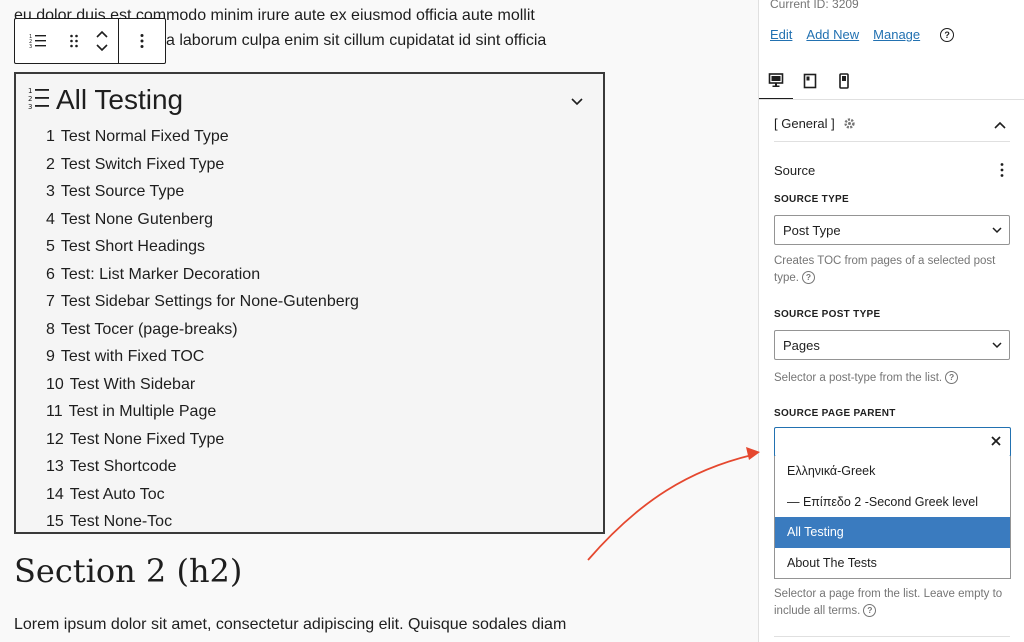 This screenshot has height=642, width=1024. Describe the element at coordinates (55, 466) in the screenshot. I see `toc-item-number: 13` at that location.